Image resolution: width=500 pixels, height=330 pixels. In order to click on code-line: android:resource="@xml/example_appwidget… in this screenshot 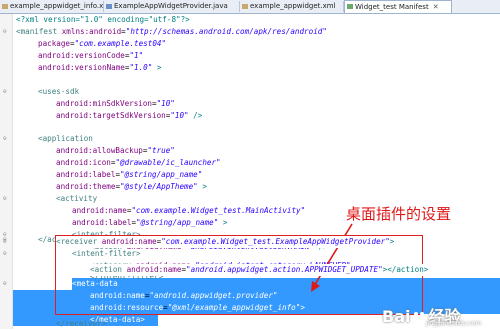, I will do `click(197, 307)`.